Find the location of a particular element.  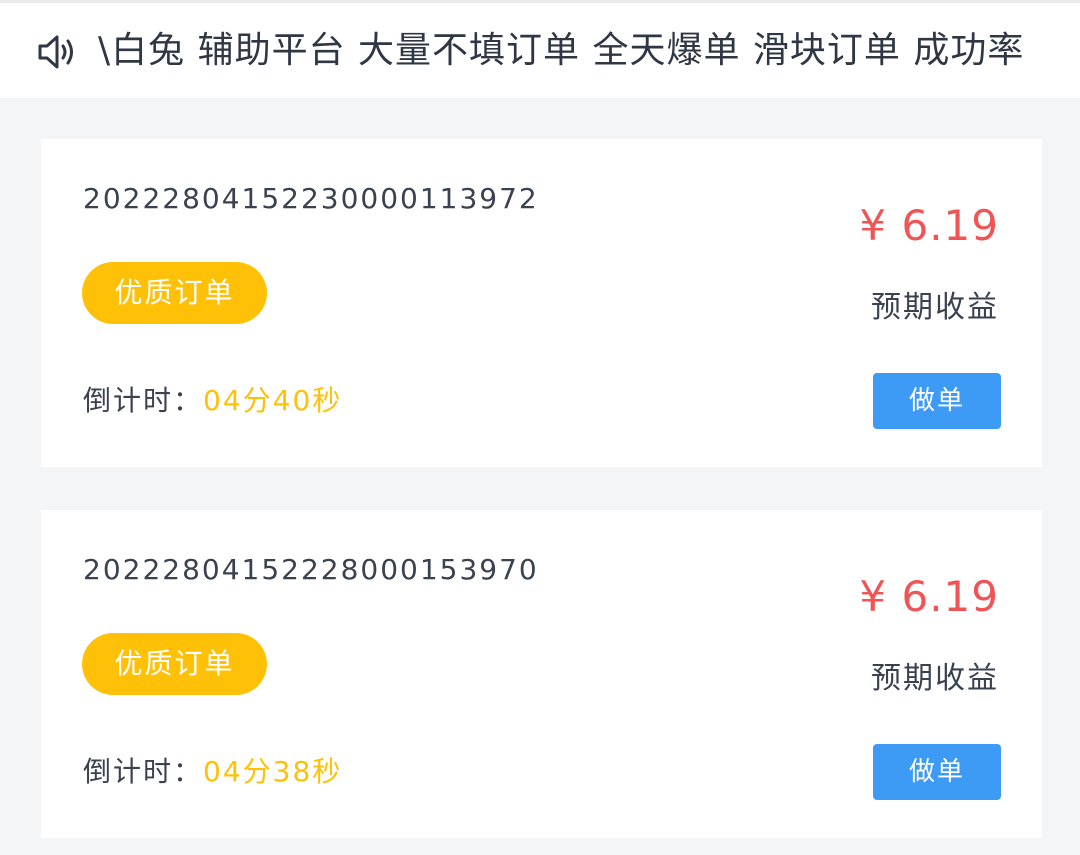

speaker-icon is located at coordinates (55, 52).